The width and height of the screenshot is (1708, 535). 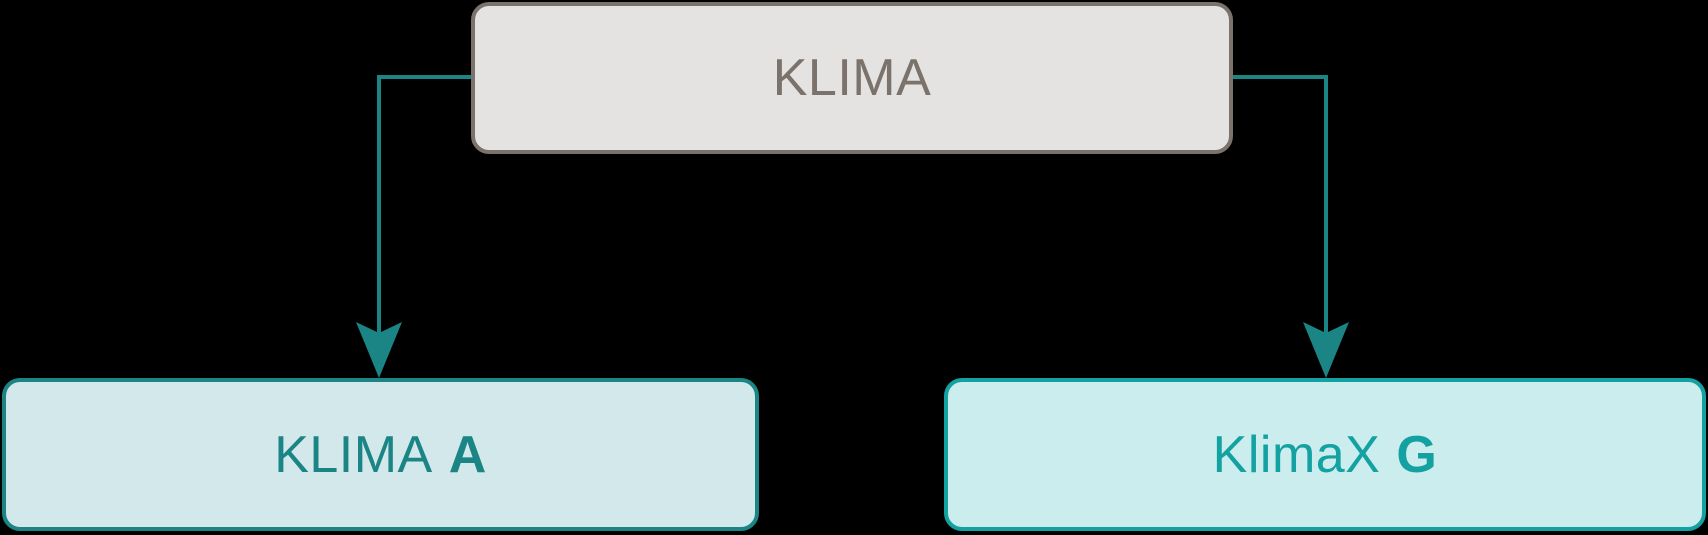 What do you see at coordinates (1296, 454) in the screenshot?
I see `child-node-right-label: KlimaX` at bounding box center [1296, 454].